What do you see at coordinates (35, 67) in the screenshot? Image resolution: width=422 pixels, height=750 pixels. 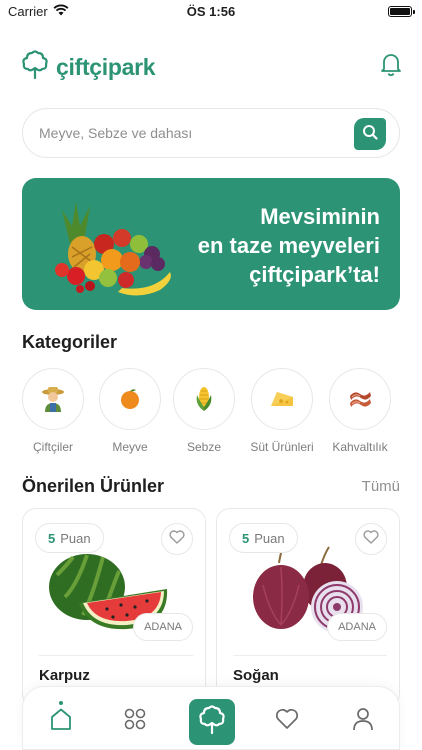 I see `tree-logo-icon` at bounding box center [35, 67].